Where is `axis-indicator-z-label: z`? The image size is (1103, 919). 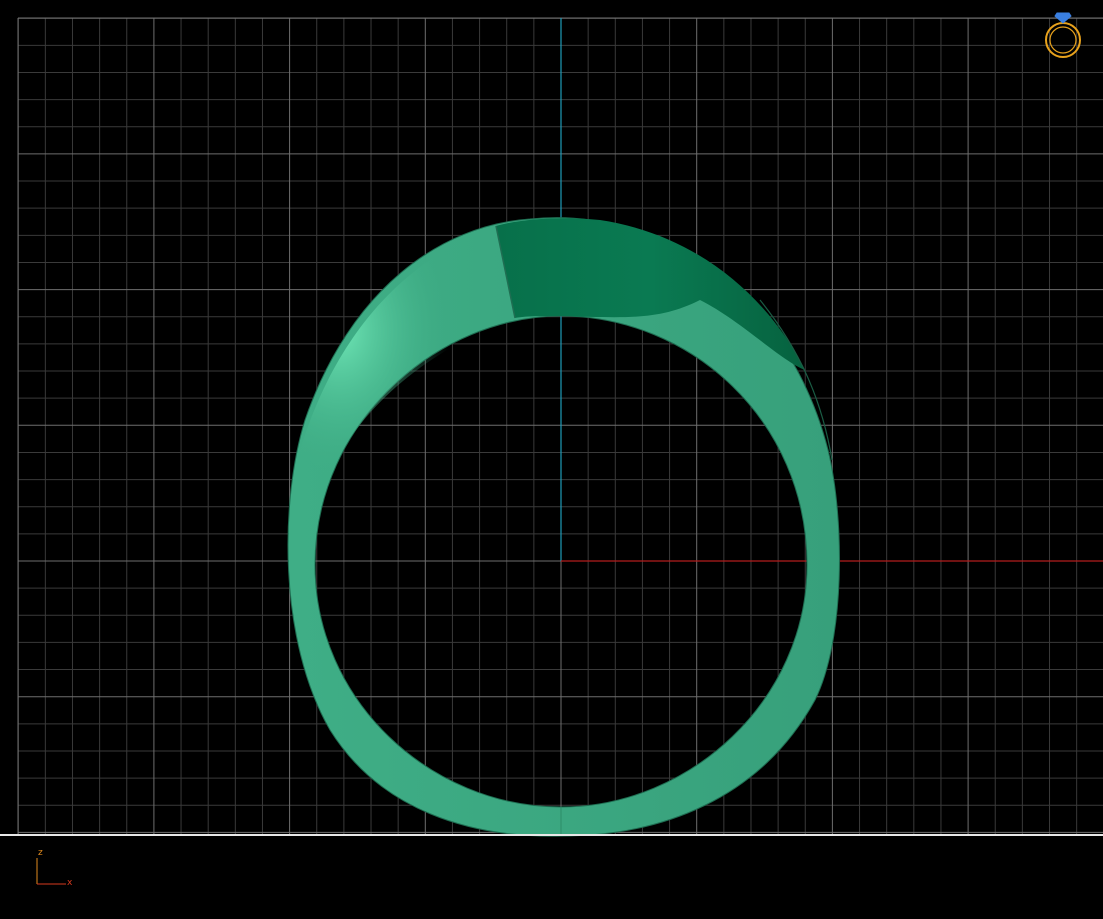 axis-indicator-z-label: z is located at coordinates (40, 853).